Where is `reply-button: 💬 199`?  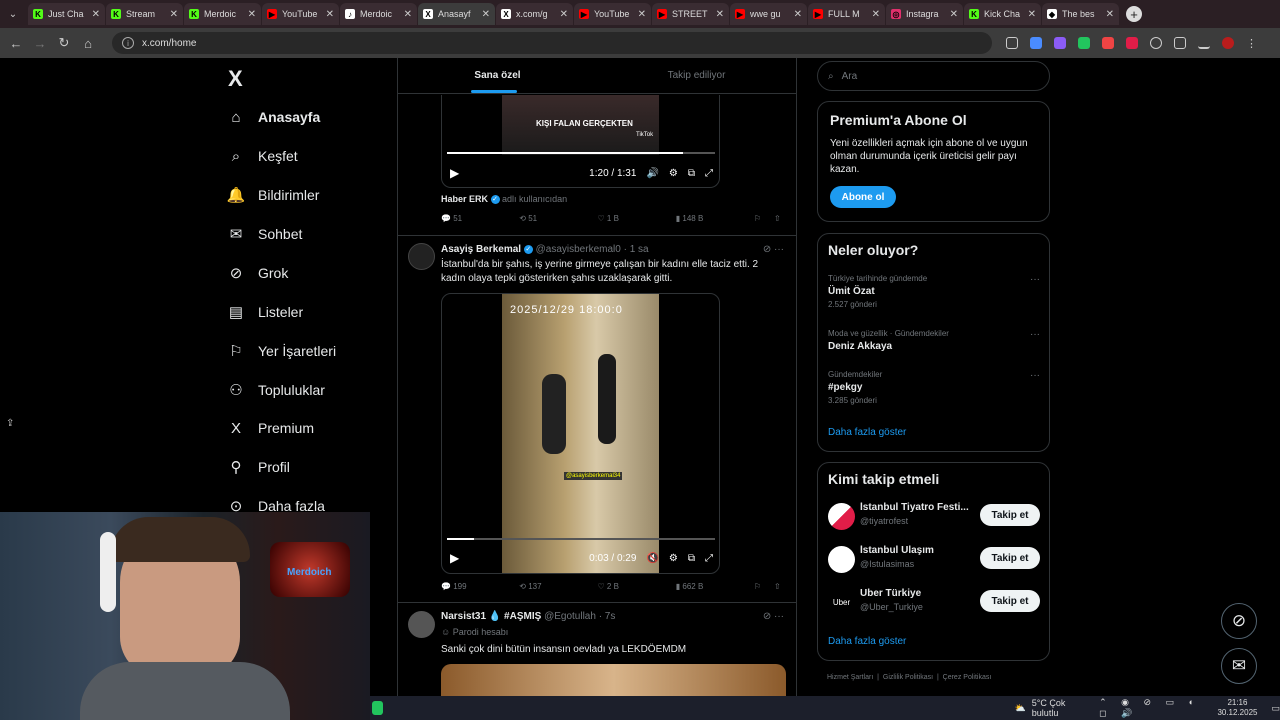 reply-button: 💬 199 is located at coordinates (480, 586).